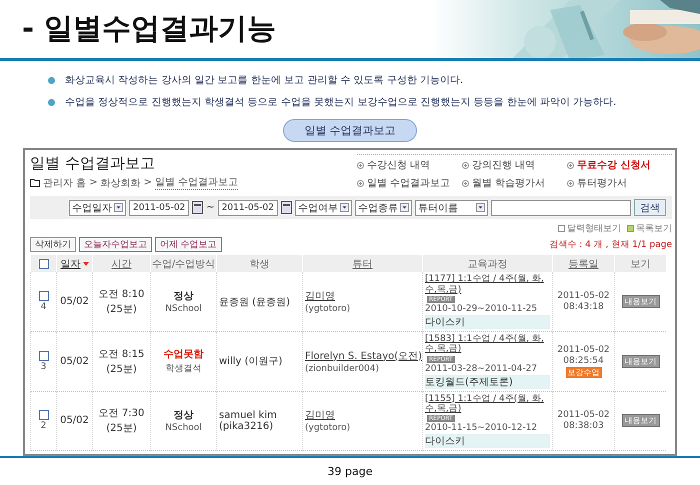 Image resolution: width=700 pixels, height=485 pixels. I want to click on folder-icon, so click(35, 182).